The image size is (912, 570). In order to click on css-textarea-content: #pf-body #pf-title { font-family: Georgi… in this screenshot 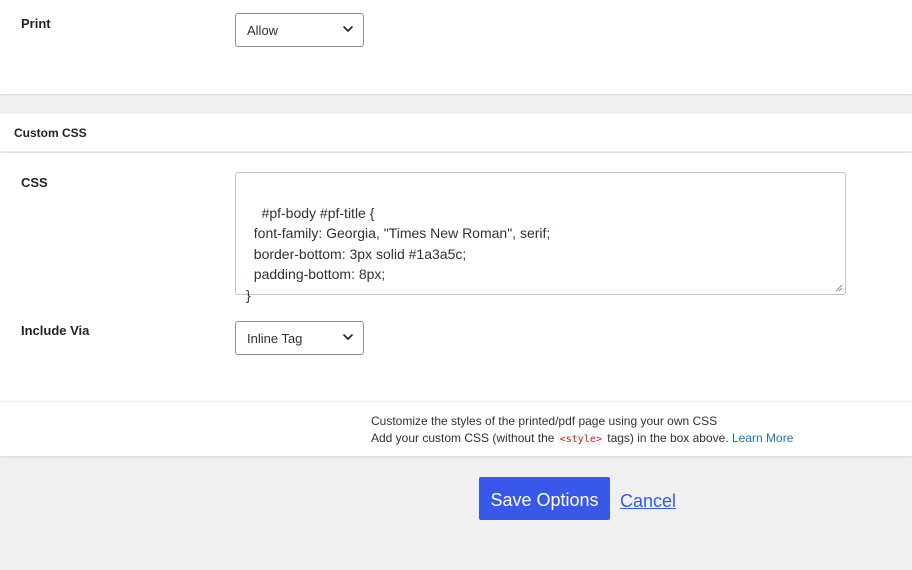, I will do `click(398, 253)`.